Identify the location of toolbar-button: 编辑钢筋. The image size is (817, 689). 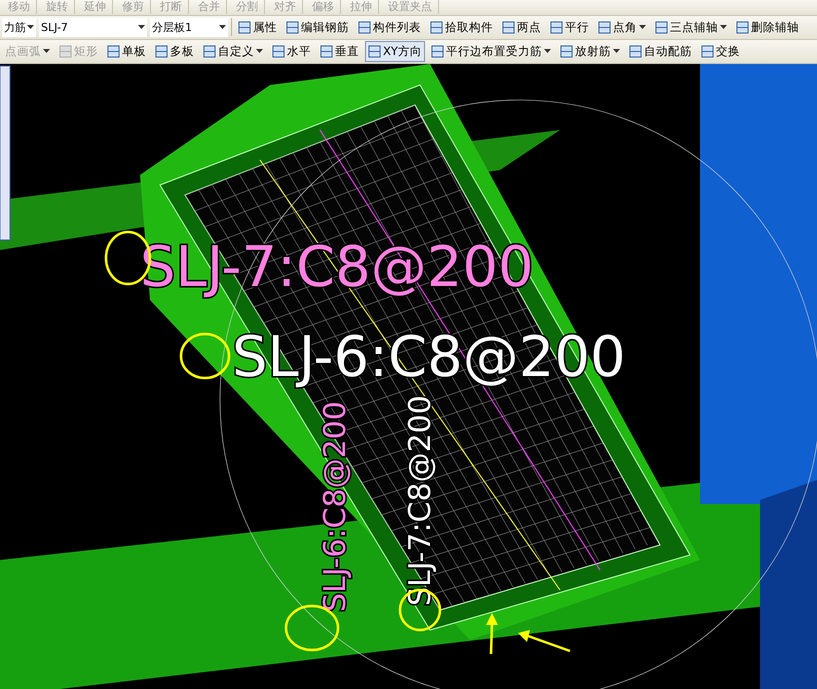
(317, 27).